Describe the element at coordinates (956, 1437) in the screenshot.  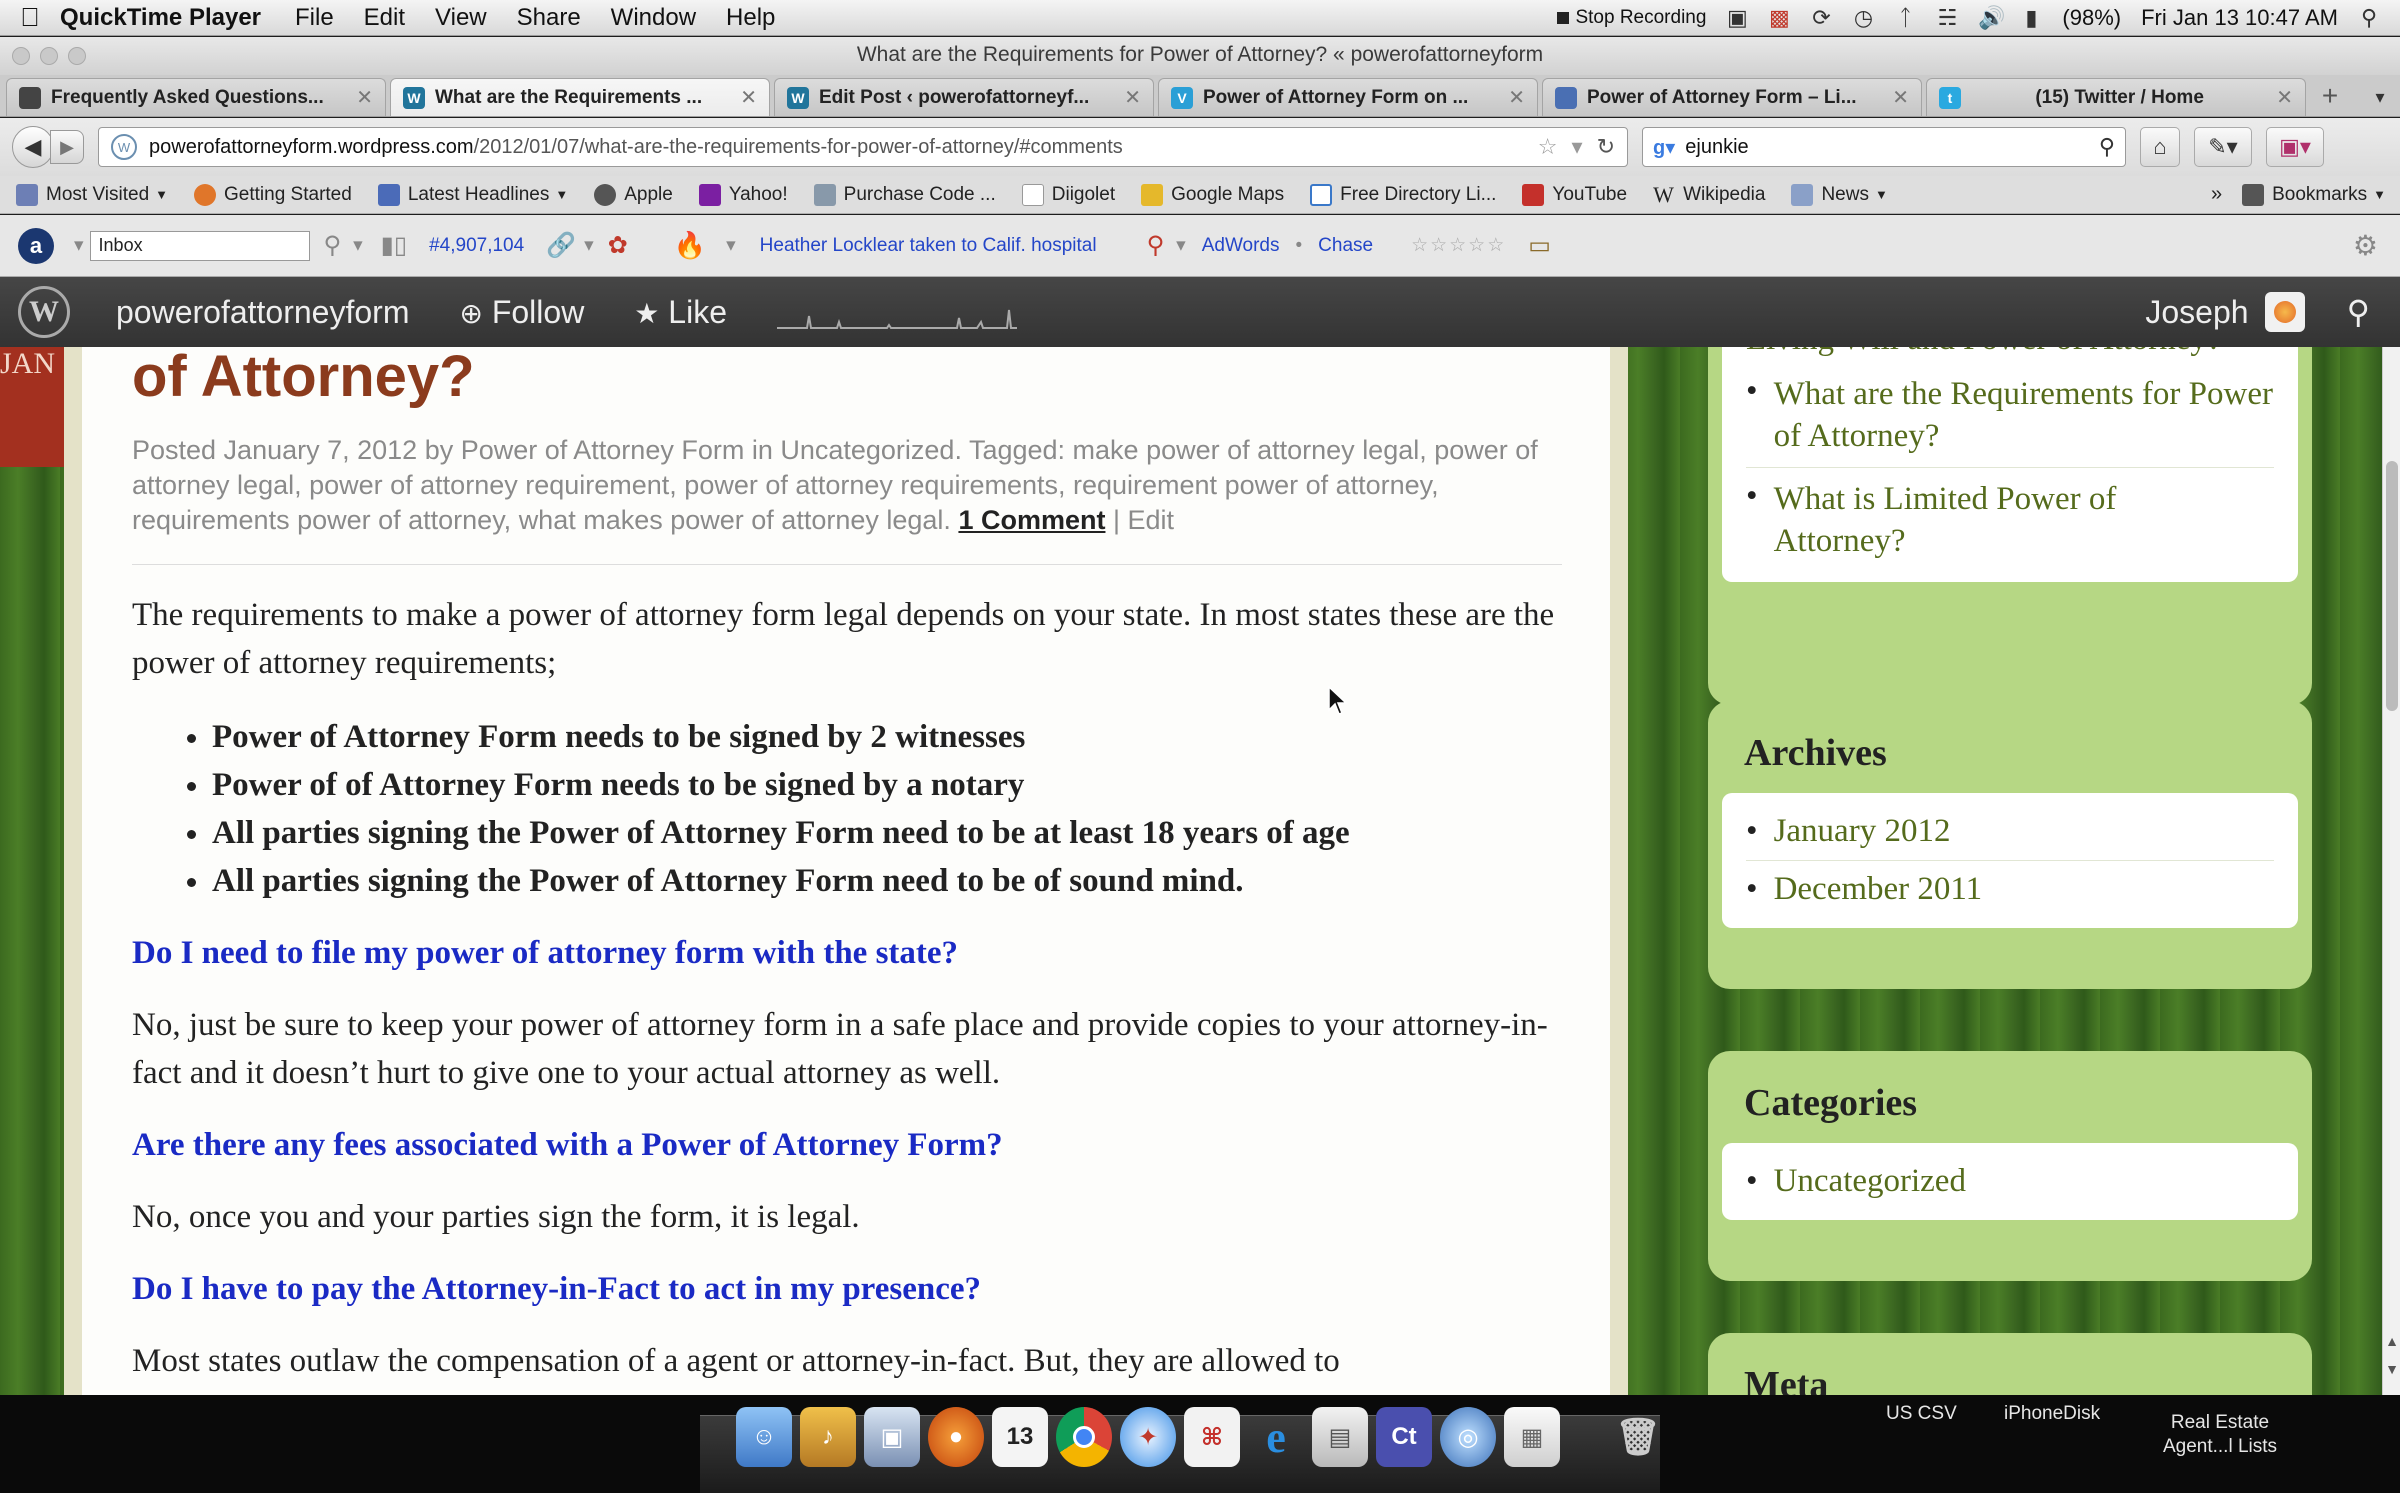
I see `firefox-icon: ●` at that location.